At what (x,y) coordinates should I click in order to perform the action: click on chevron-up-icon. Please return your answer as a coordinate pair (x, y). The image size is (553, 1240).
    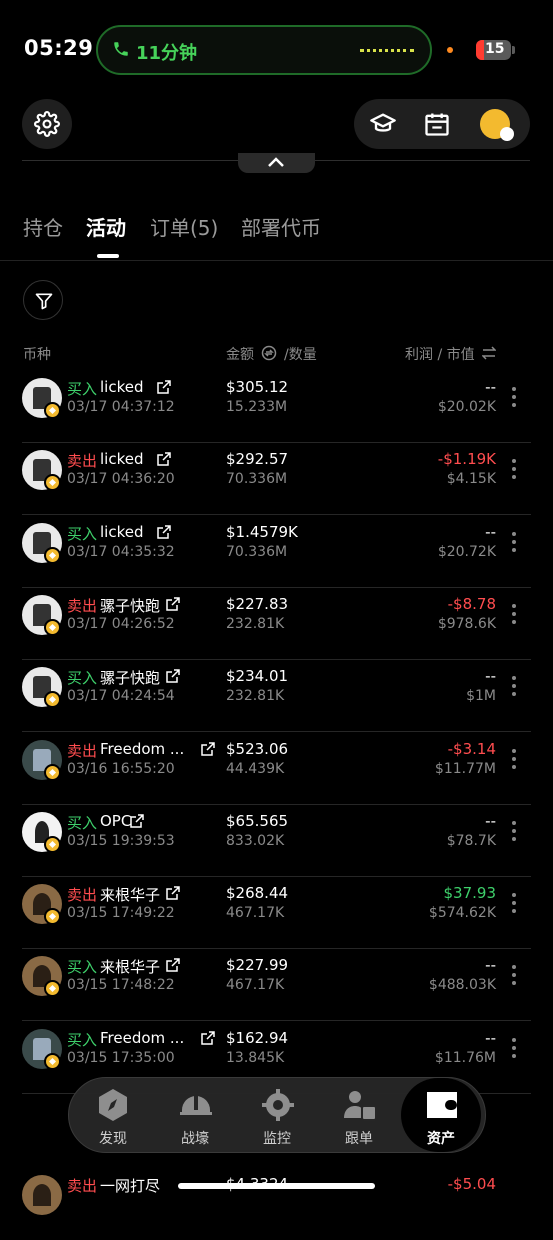
    Looking at the image, I should click on (276, 162).